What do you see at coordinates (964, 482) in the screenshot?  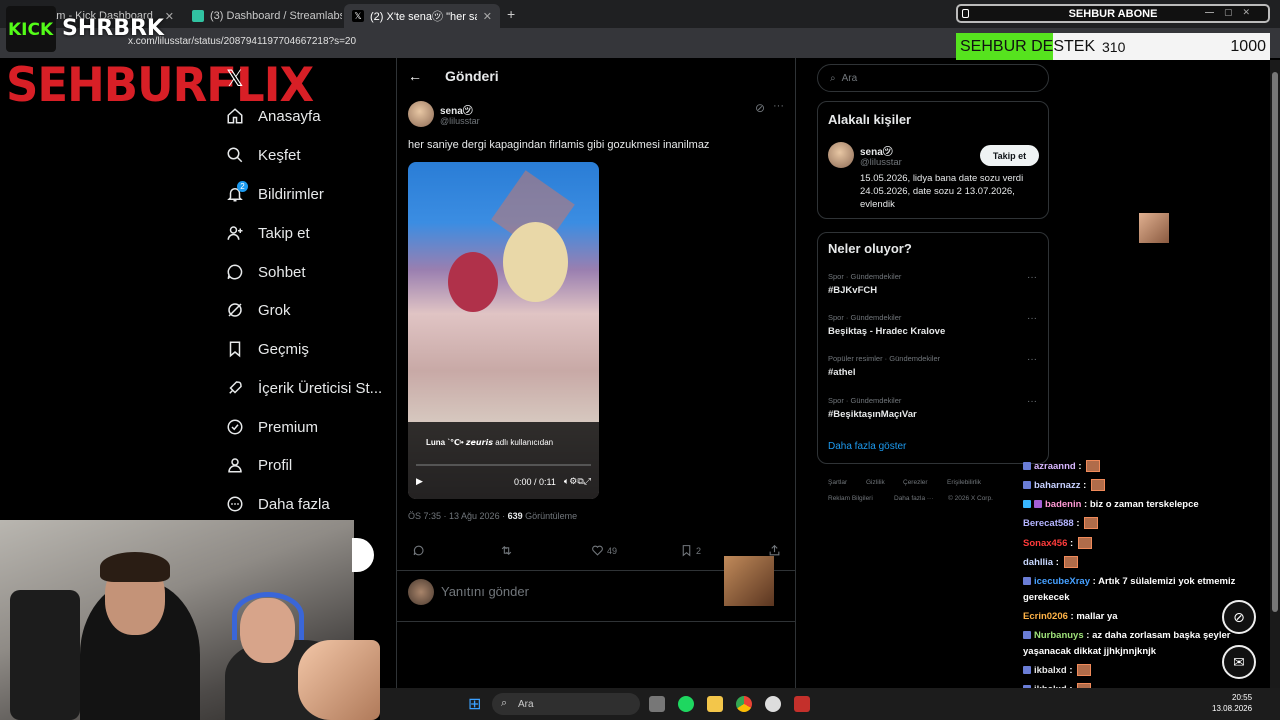 I see `footer-link: Erişilebilirlik` at bounding box center [964, 482].